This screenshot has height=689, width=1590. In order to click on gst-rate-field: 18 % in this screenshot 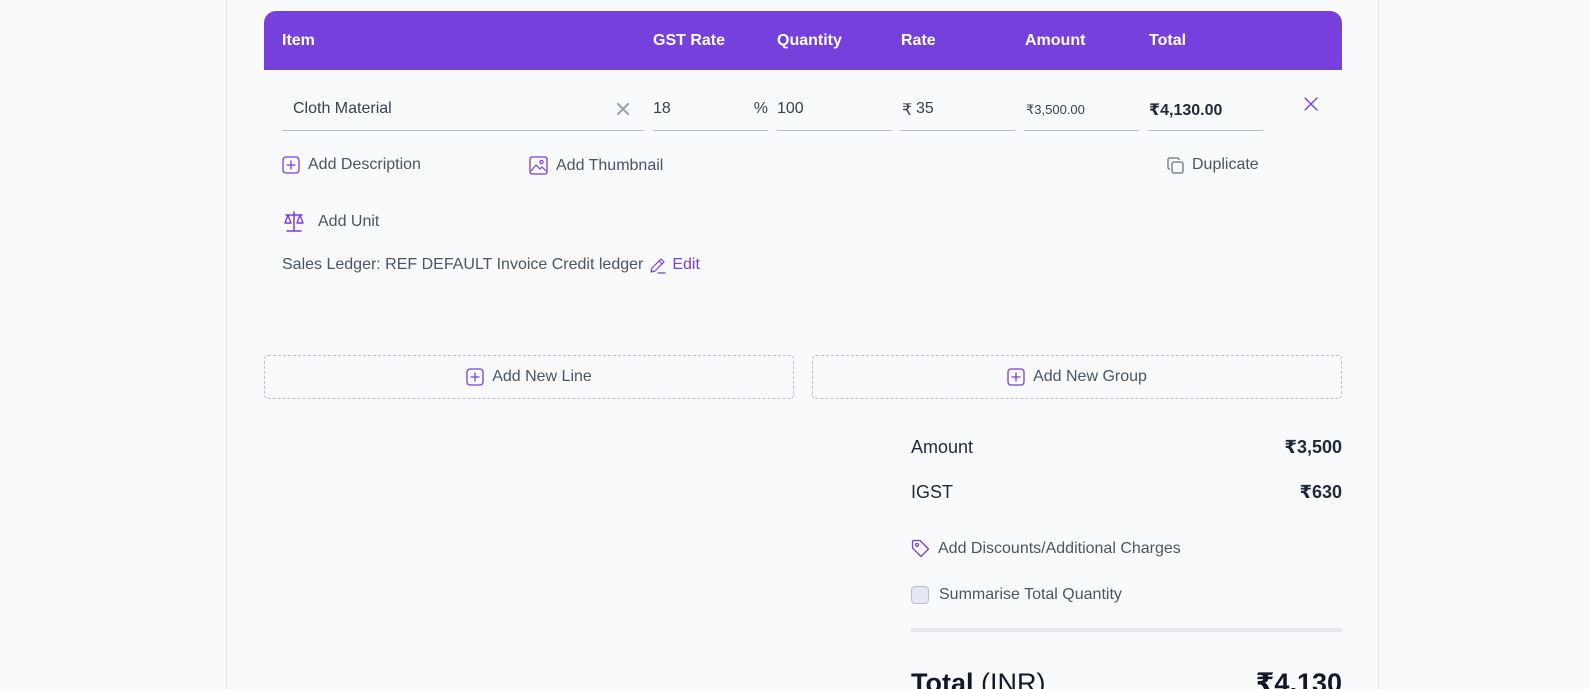, I will do `click(710, 111)`.